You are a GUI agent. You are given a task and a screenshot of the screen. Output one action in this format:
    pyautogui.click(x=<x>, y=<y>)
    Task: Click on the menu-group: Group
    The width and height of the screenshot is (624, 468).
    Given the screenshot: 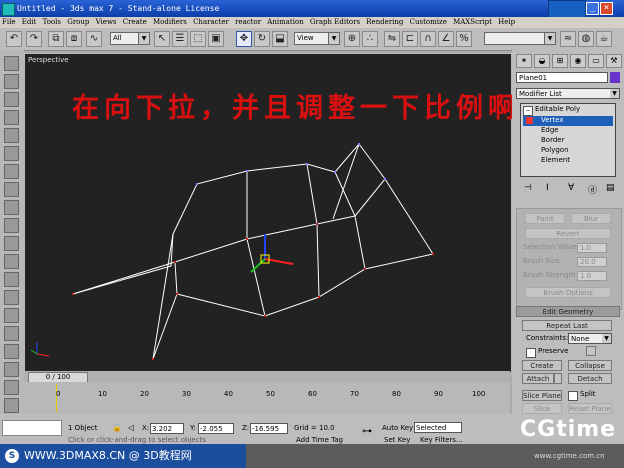 What is the action you would take?
    pyautogui.click(x=78, y=22)
    